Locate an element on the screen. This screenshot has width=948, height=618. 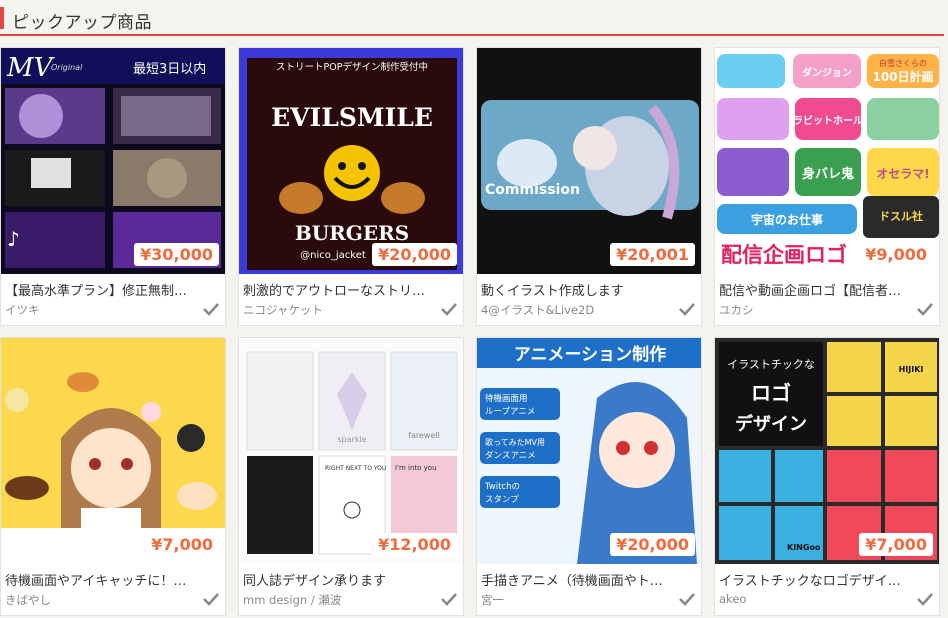
product-card: ¥7,000 待機画面やアイキャッチに！… きばやし is located at coordinates (113, 476).